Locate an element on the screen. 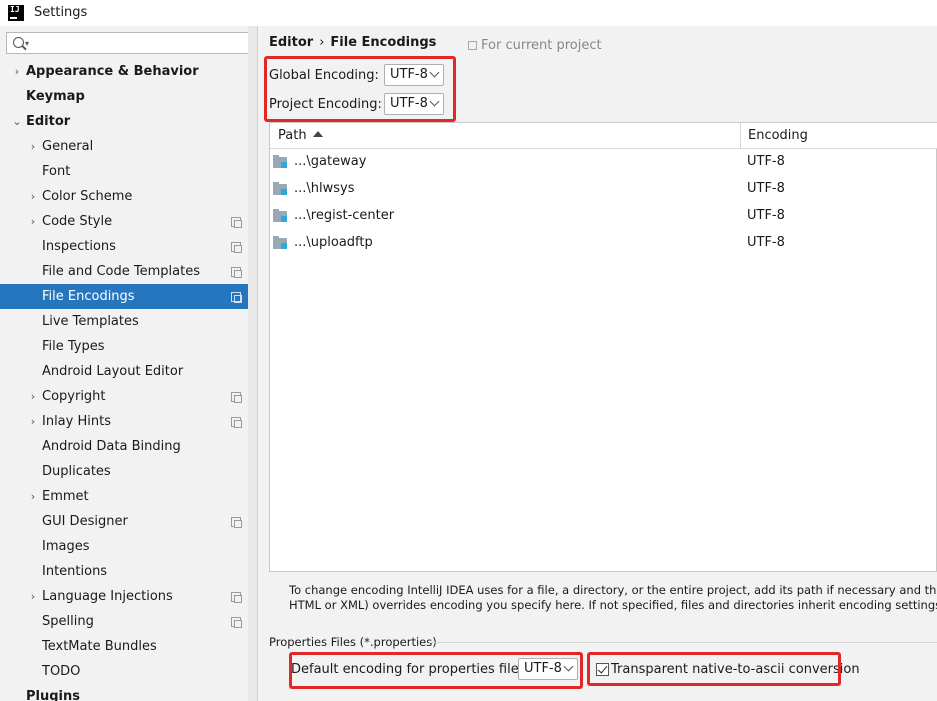 This screenshot has width=937, height=701. sort-ascending-icon is located at coordinates (317, 134).